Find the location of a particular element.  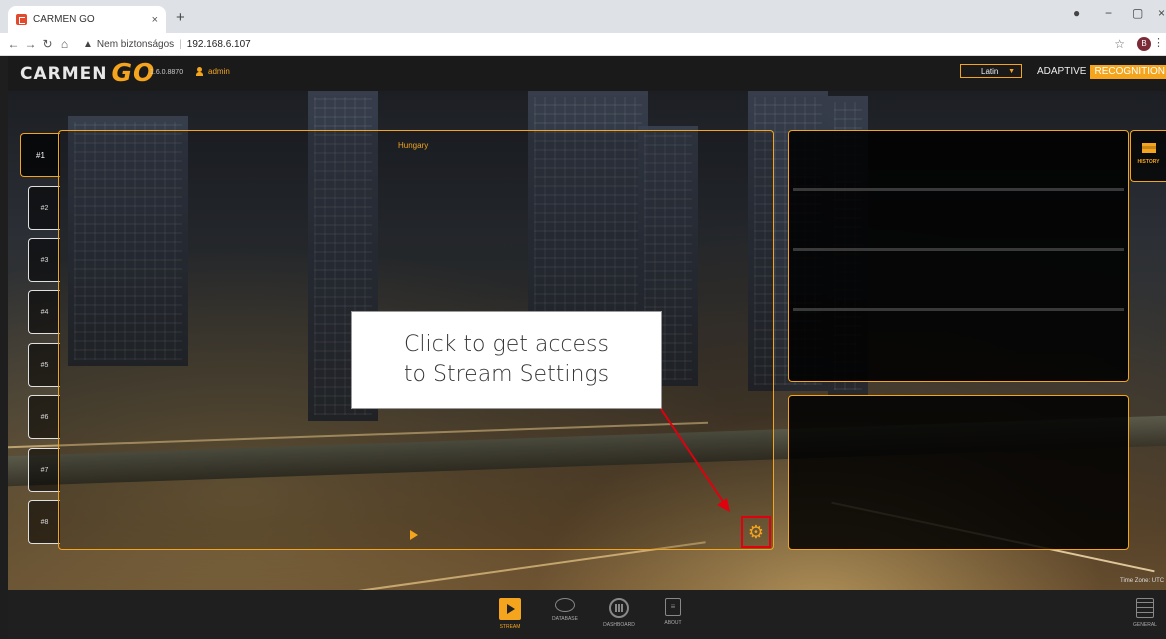

carmen-go-logo: CARMEN GO is located at coordinates (88, 72).